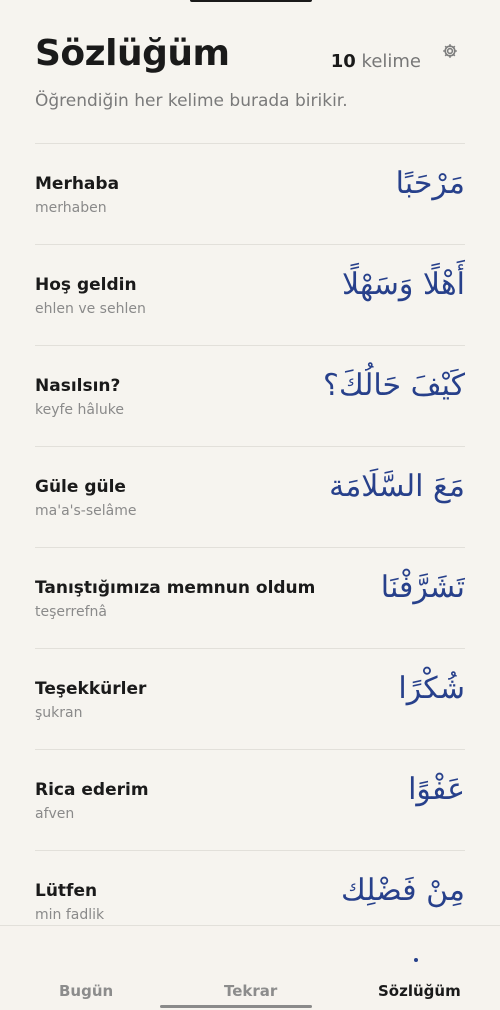 Image resolution: width=500 pixels, height=1010 pixels. Describe the element at coordinates (419, 991) in the screenshot. I see `tab-sozlugum: Sözlüğüm` at that location.